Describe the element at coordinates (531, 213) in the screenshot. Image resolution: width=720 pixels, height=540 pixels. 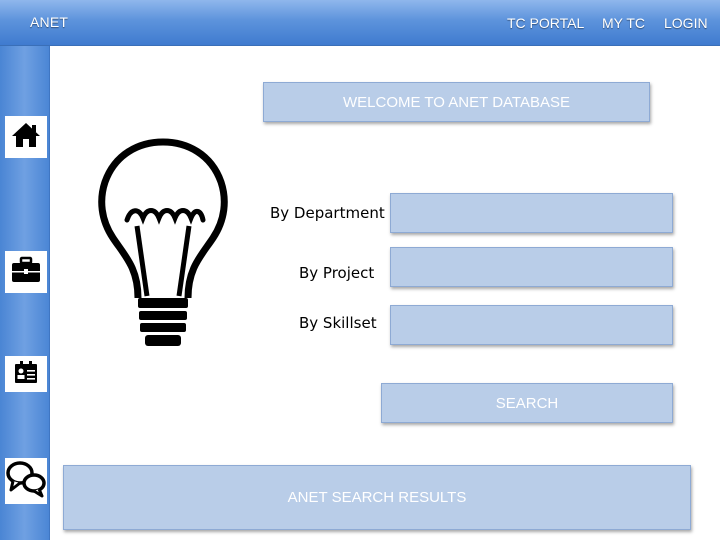
I see `department-field` at that location.